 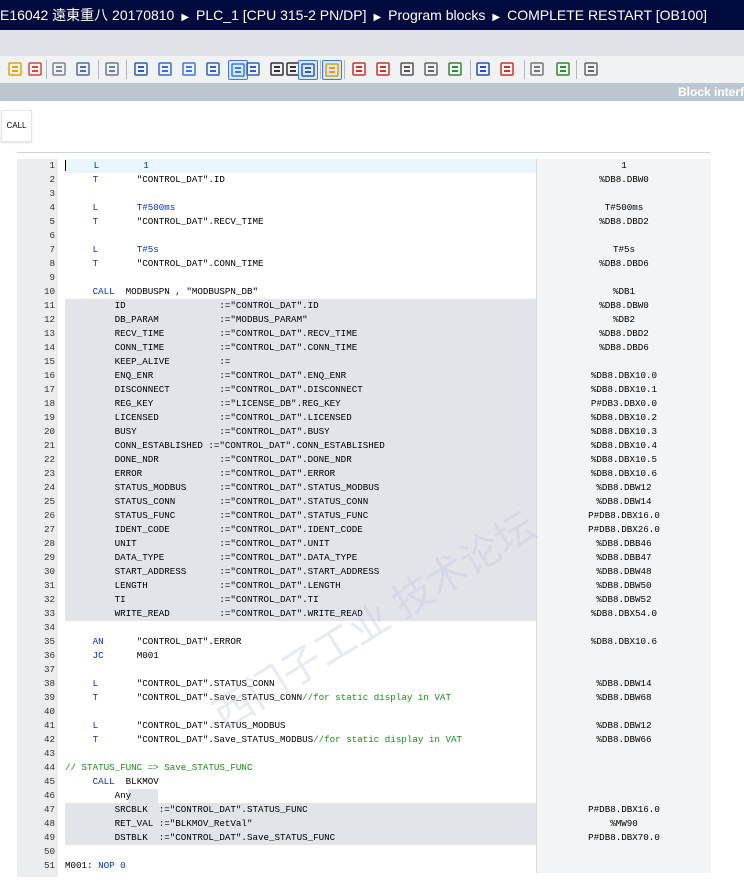 I want to click on code-line: 7 L T#5s T#5s, so click(x=364, y=250).